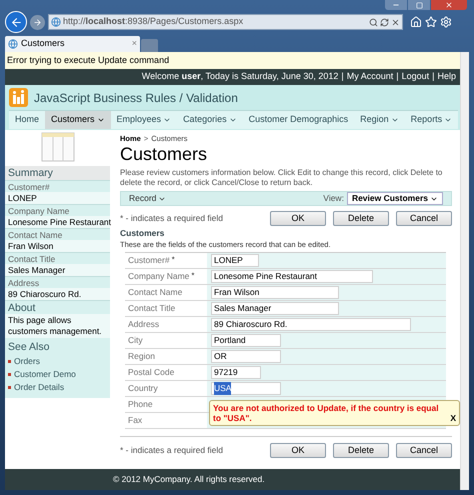 The width and height of the screenshot is (474, 495). Describe the element at coordinates (235, 260) in the screenshot. I see `input-field: LONEP` at that location.